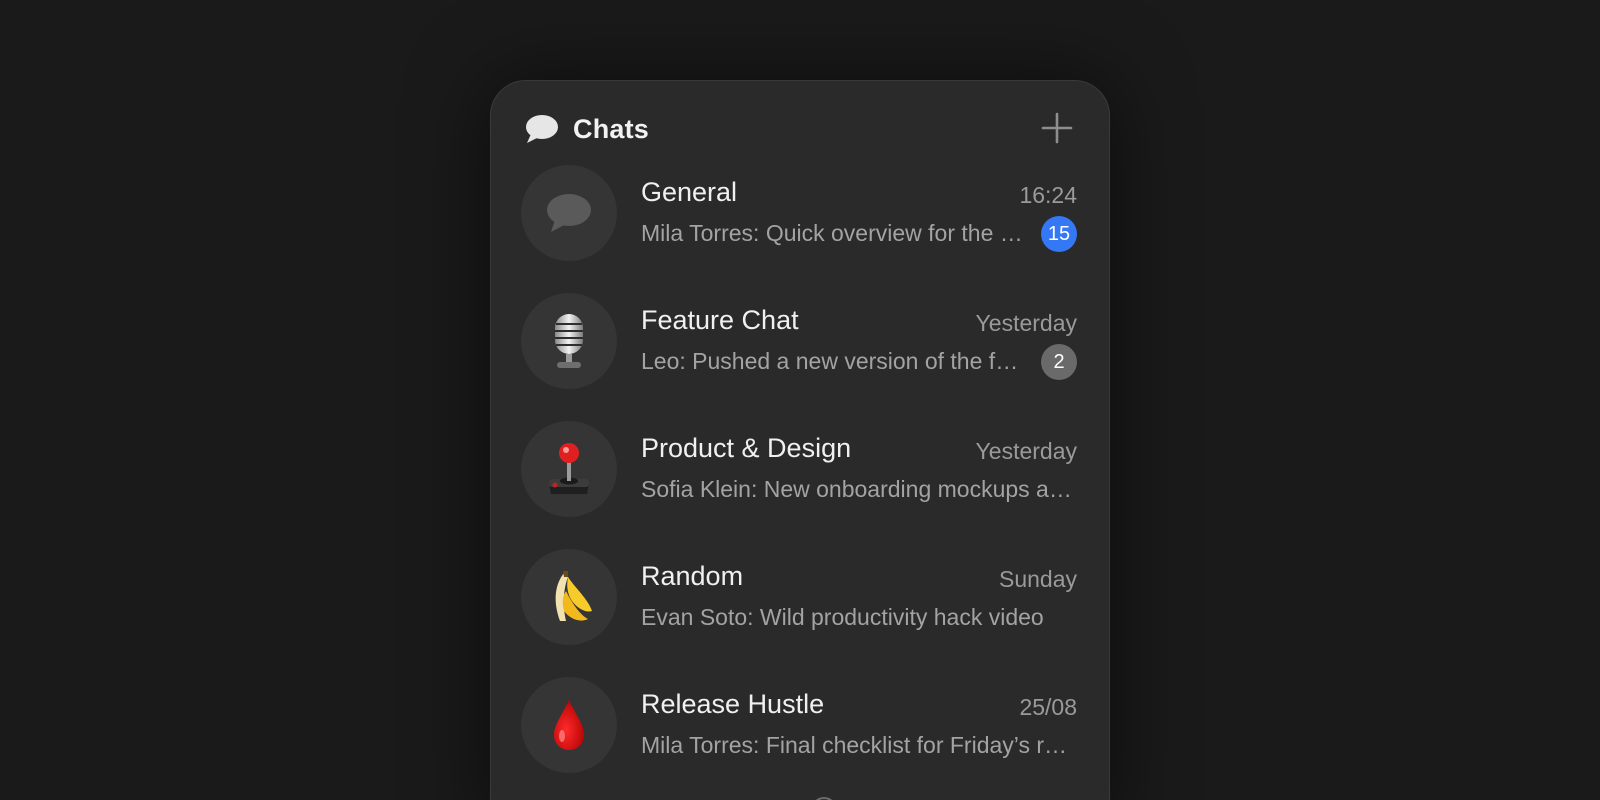 Image resolution: width=1600 pixels, height=800 pixels. Describe the element at coordinates (733, 704) in the screenshot. I see `chat-name: Release Hustle` at that location.